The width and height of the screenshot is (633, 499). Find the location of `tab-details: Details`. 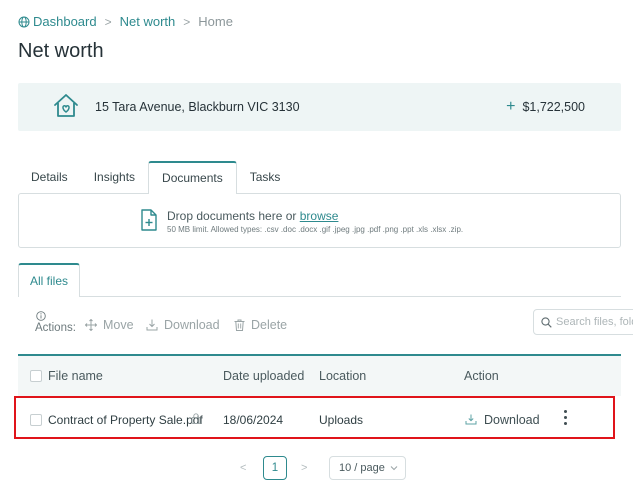

tab-details: Details is located at coordinates (49, 177).